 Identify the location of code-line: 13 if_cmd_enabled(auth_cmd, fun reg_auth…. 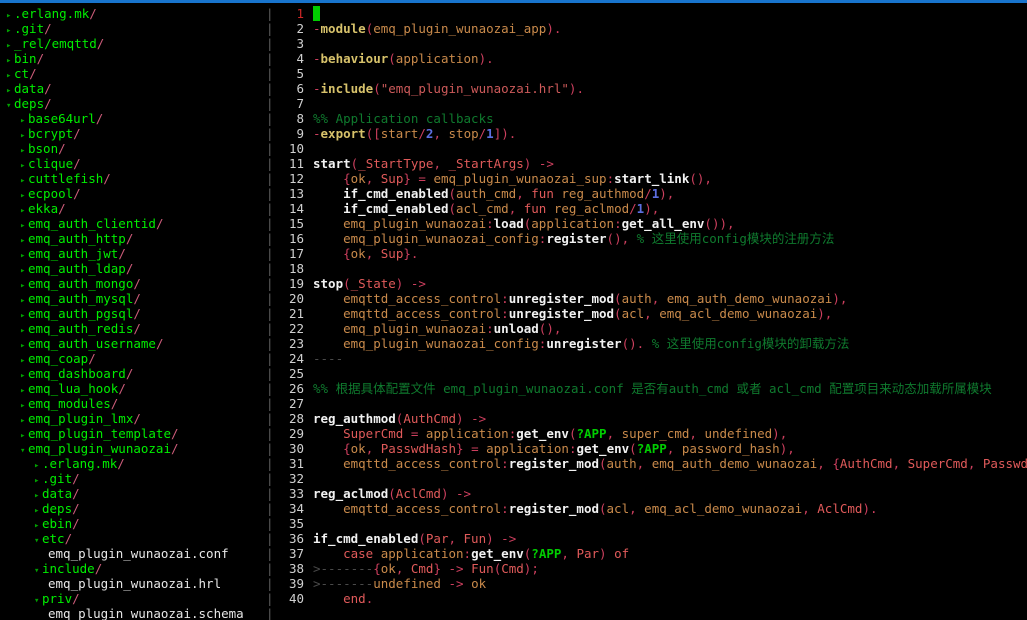
(652, 193).